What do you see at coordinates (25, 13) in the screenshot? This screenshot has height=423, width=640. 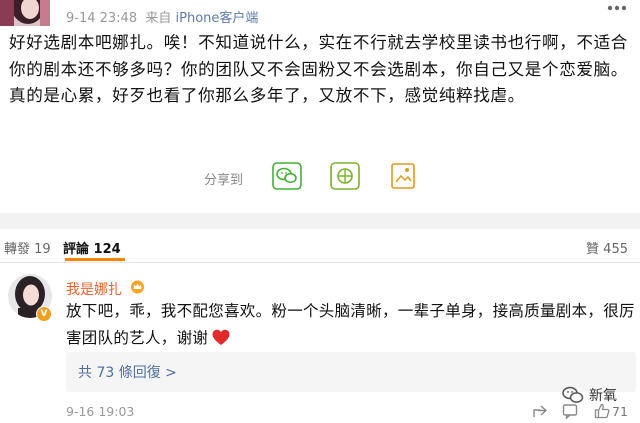 I see `poster-avatar` at bounding box center [25, 13].